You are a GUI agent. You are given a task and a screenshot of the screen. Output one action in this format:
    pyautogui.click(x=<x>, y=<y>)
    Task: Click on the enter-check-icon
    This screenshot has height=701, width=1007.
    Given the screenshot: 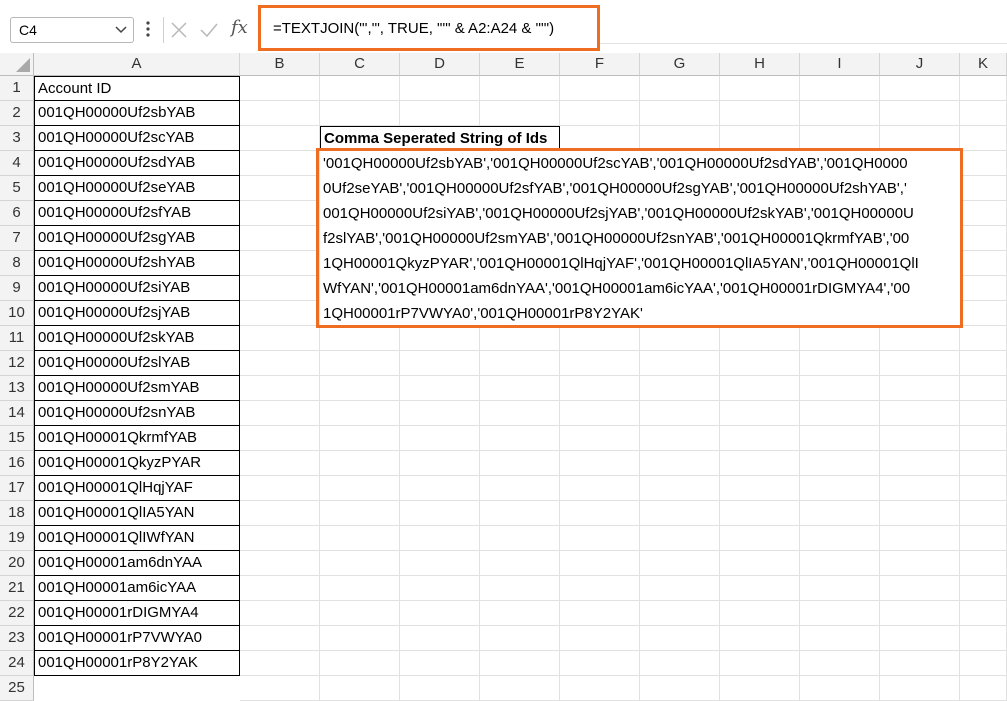 What is the action you would take?
    pyautogui.click(x=209, y=30)
    